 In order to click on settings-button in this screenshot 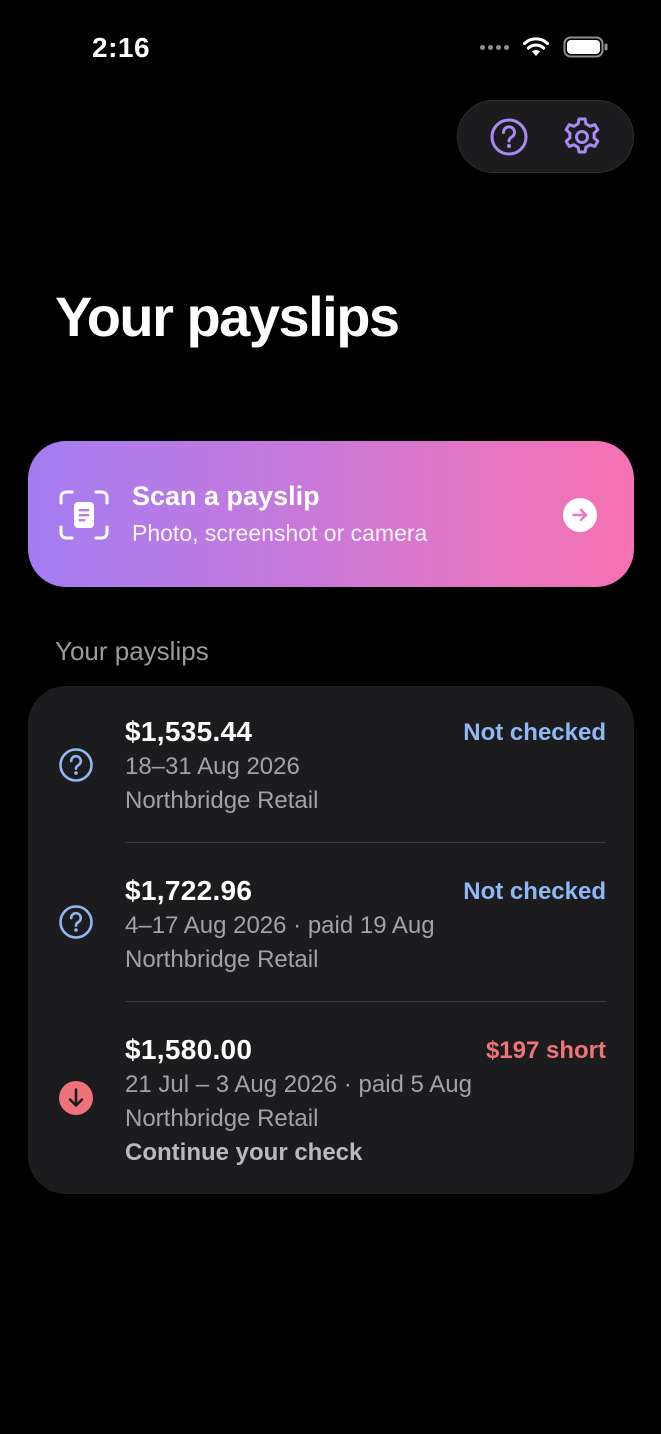, I will do `click(582, 137)`.